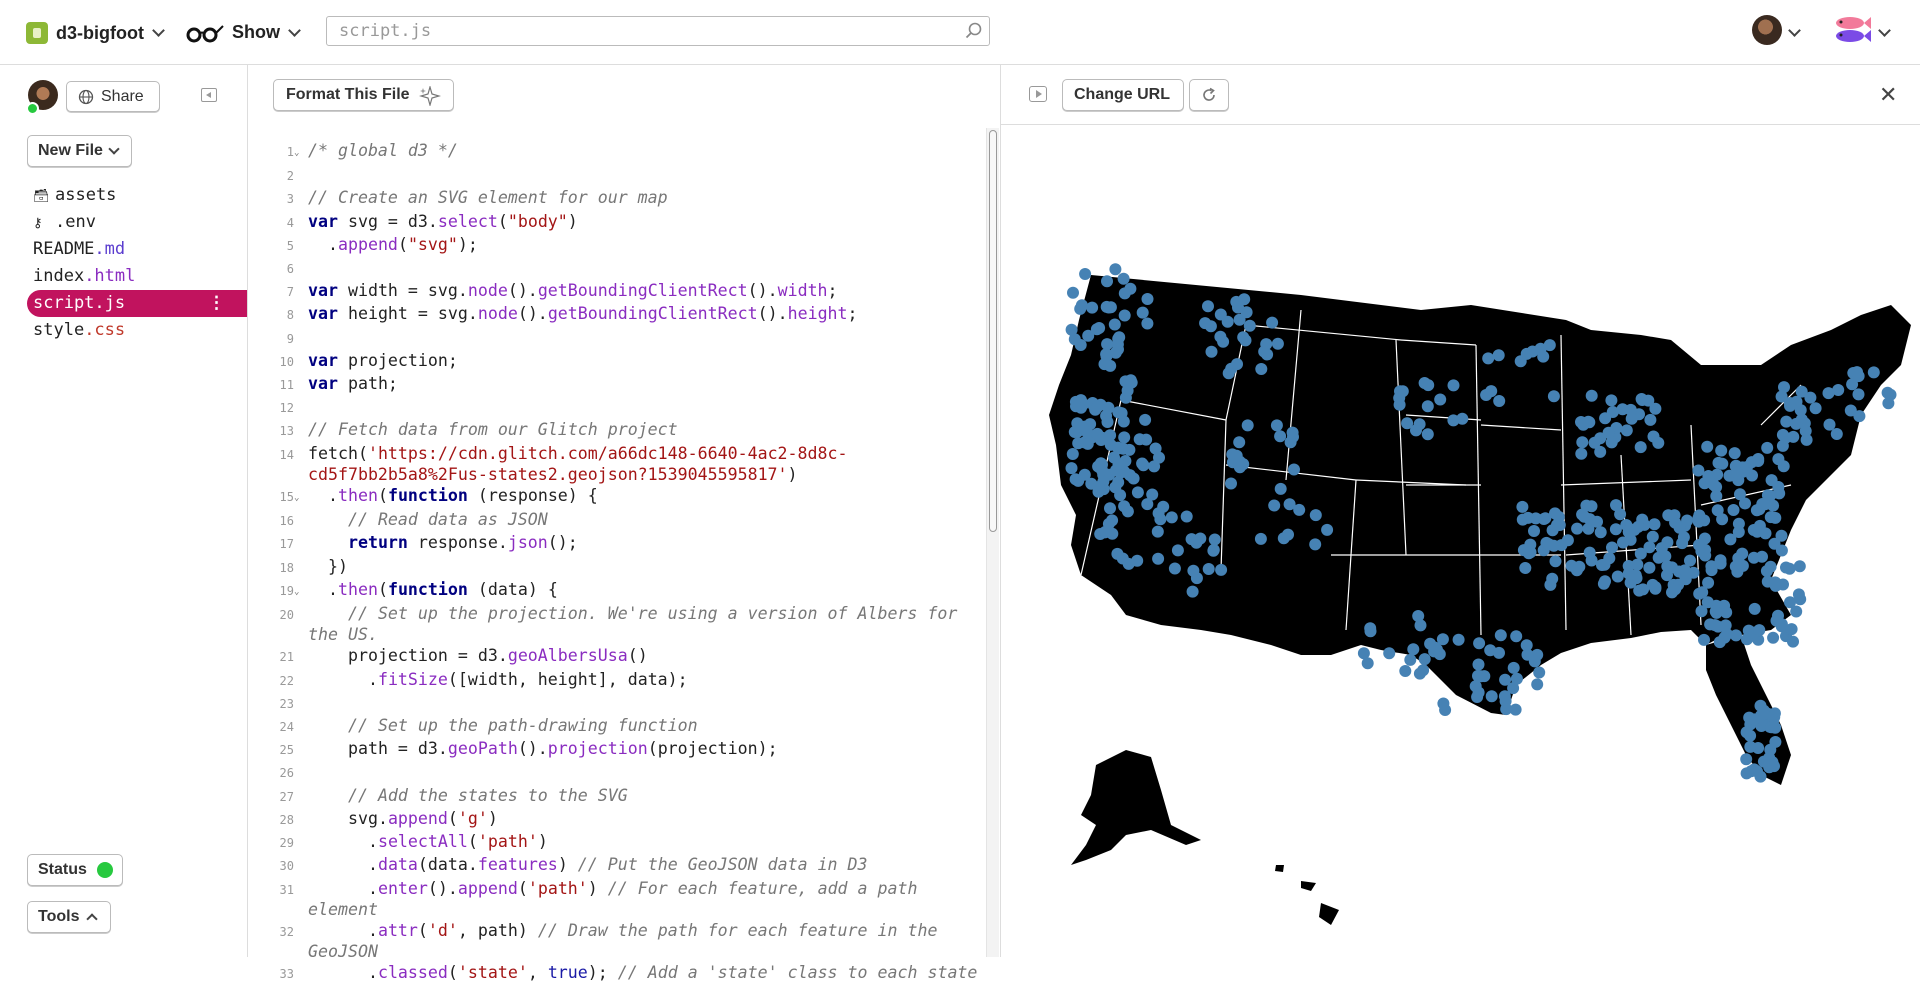 The height and width of the screenshot is (986, 1920). Describe the element at coordinates (69, 917) in the screenshot. I see `tools-button: Tools` at that location.